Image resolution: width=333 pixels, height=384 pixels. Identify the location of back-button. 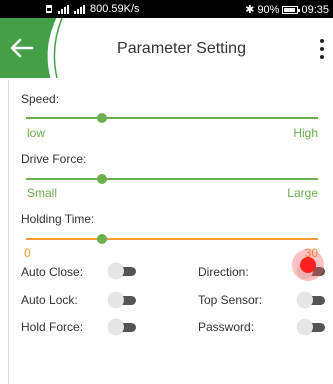
(22, 48).